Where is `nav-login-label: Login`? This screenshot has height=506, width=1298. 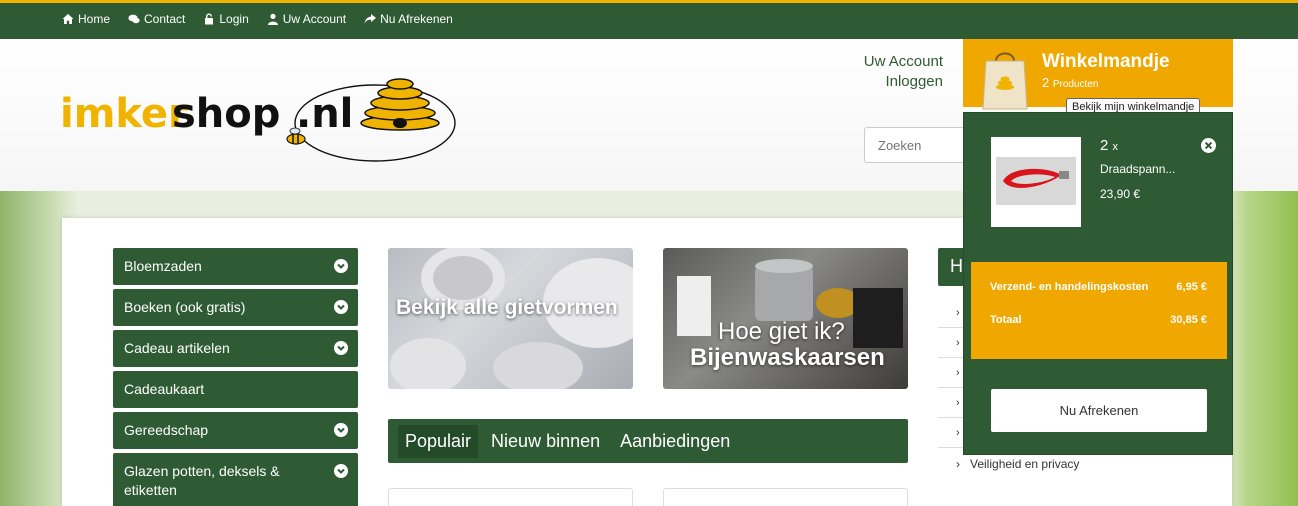 nav-login-label: Login is located at coordinates (234, 19).